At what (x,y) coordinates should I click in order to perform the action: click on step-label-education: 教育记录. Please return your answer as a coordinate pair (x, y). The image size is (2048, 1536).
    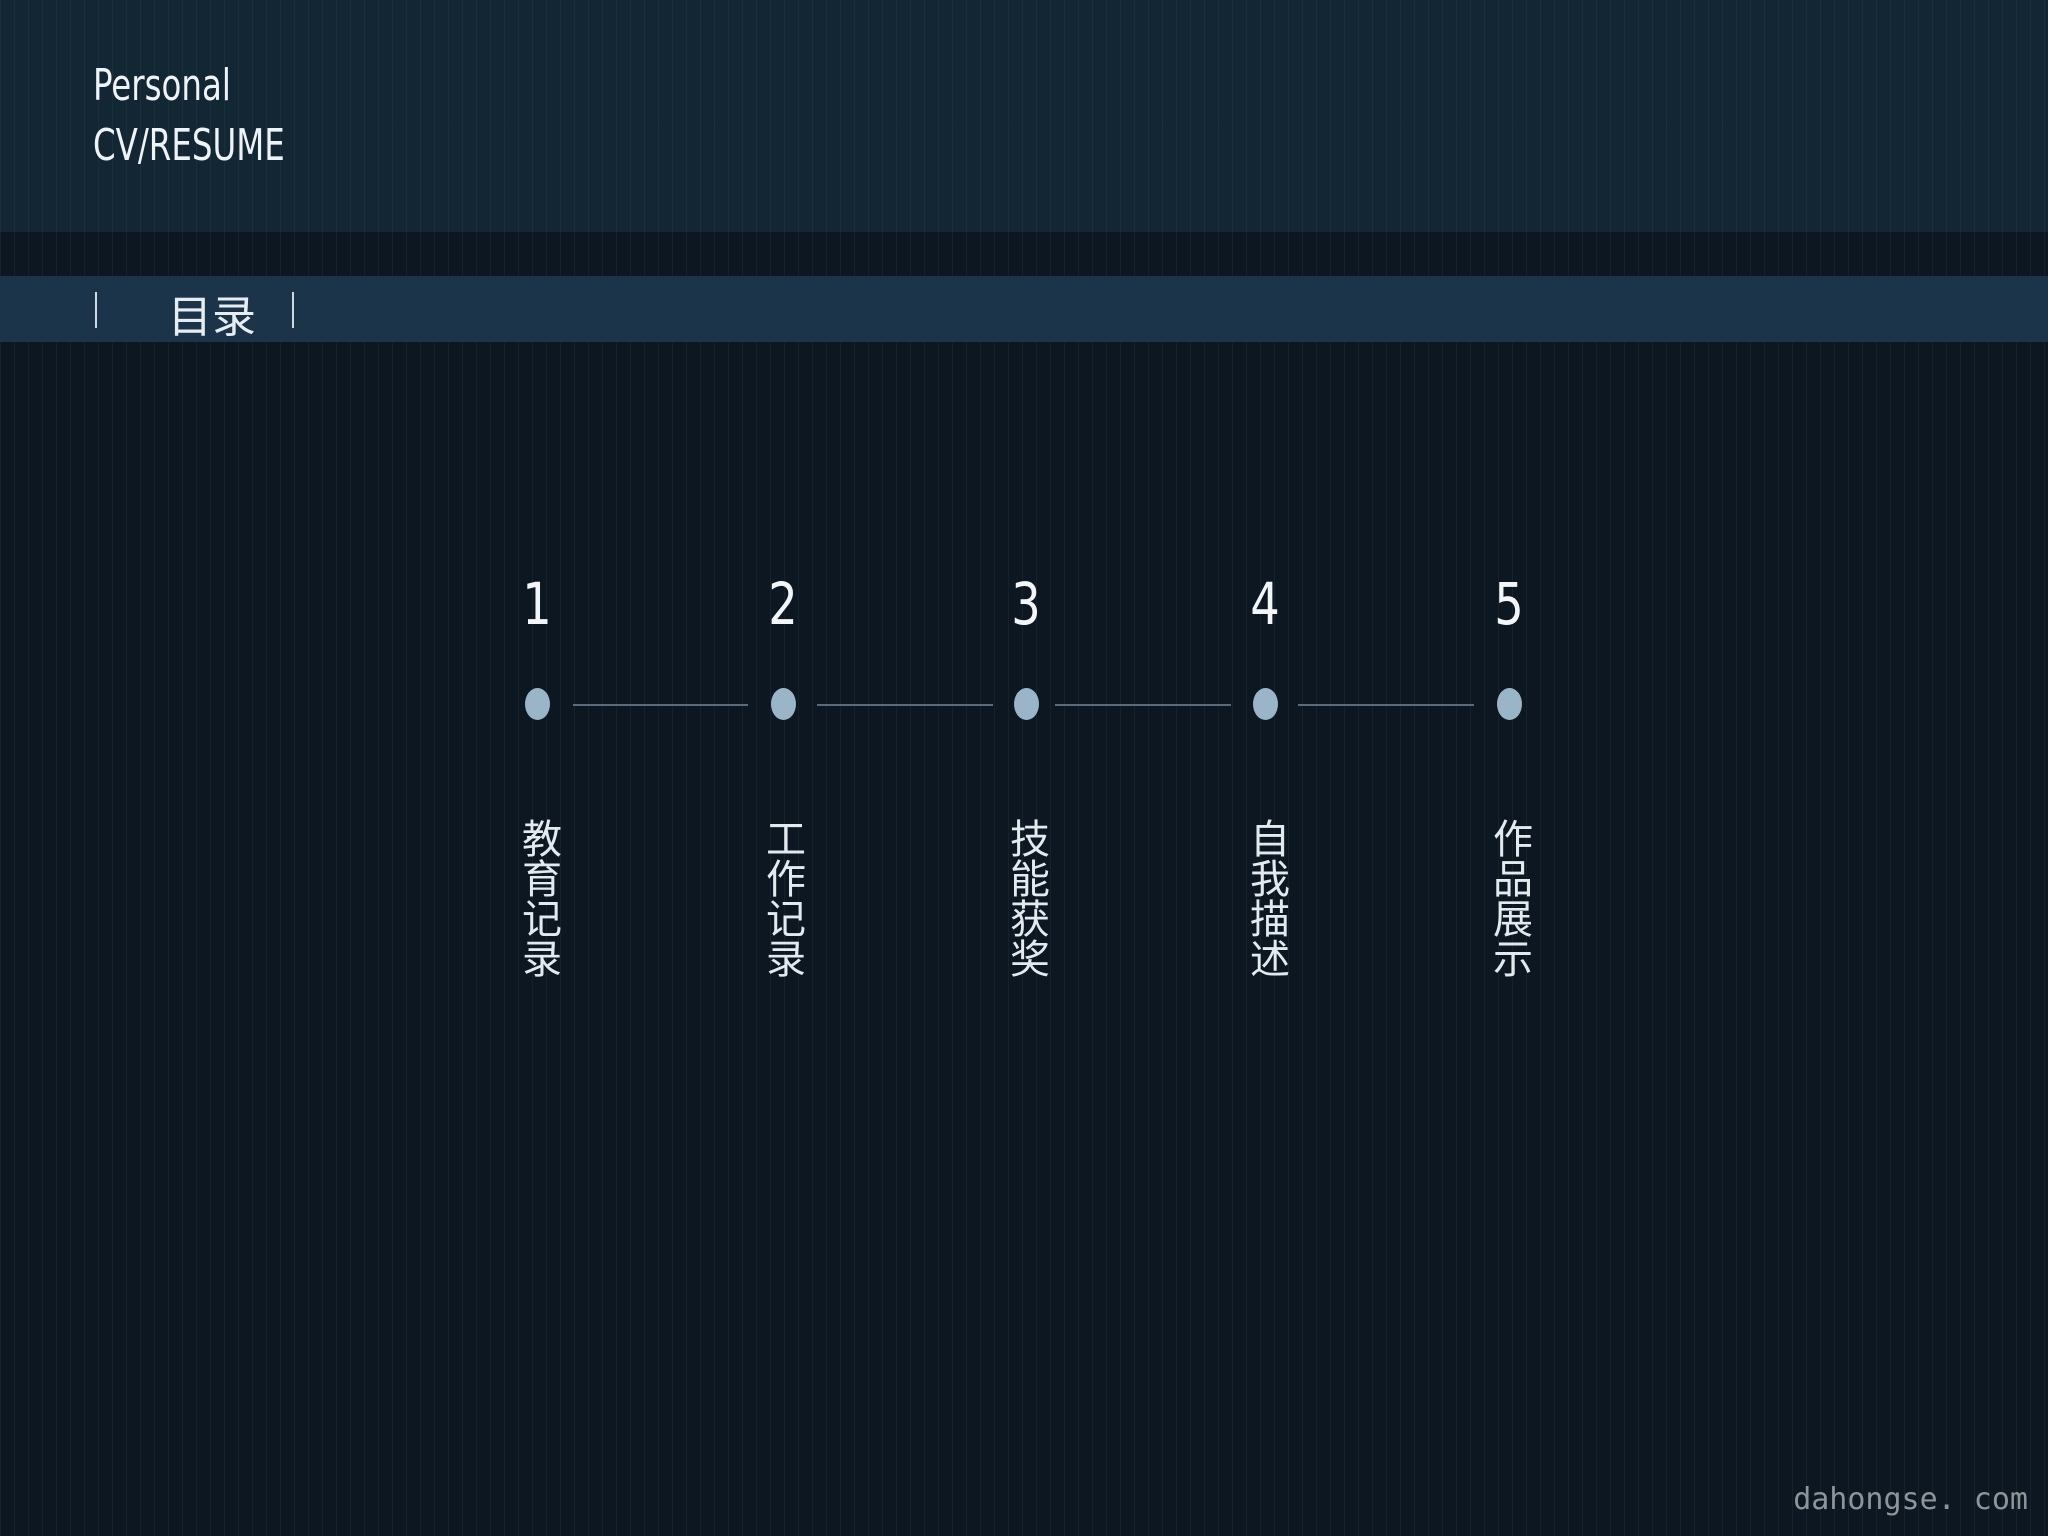
    Looking at the image, I should click on (537, 898).